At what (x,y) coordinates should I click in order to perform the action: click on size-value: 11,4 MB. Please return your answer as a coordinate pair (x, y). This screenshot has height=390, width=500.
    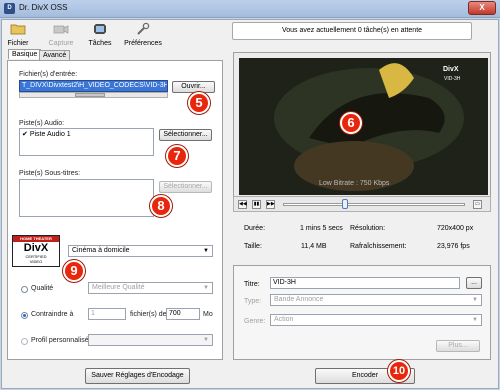
    Looking at the image, I should click on (314, 246).